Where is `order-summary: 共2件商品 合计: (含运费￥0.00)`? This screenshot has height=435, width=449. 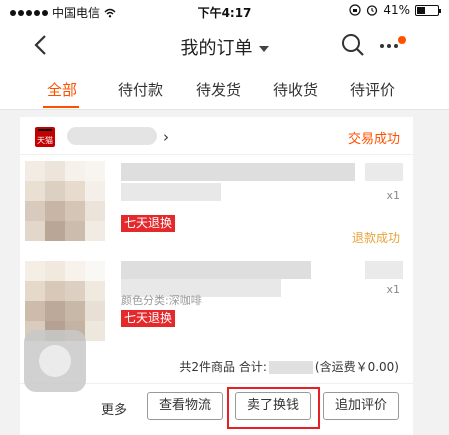 order-summary: 共2件商品 合计: (含运费￥0.00) is located at coordinates (289, 366).